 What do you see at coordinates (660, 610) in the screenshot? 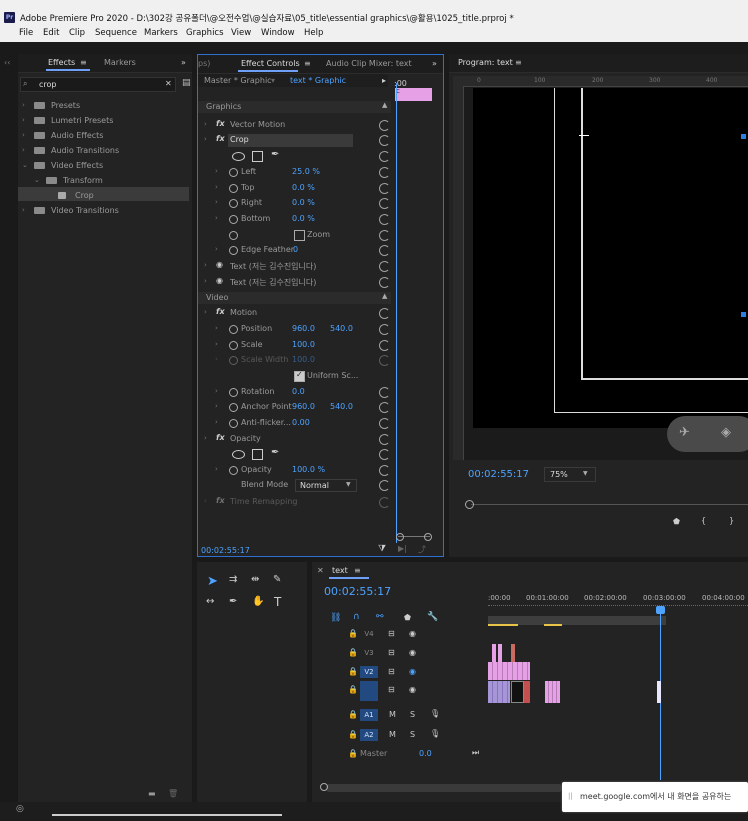
I see `playhead-handle` at bounding box center [660, 610].